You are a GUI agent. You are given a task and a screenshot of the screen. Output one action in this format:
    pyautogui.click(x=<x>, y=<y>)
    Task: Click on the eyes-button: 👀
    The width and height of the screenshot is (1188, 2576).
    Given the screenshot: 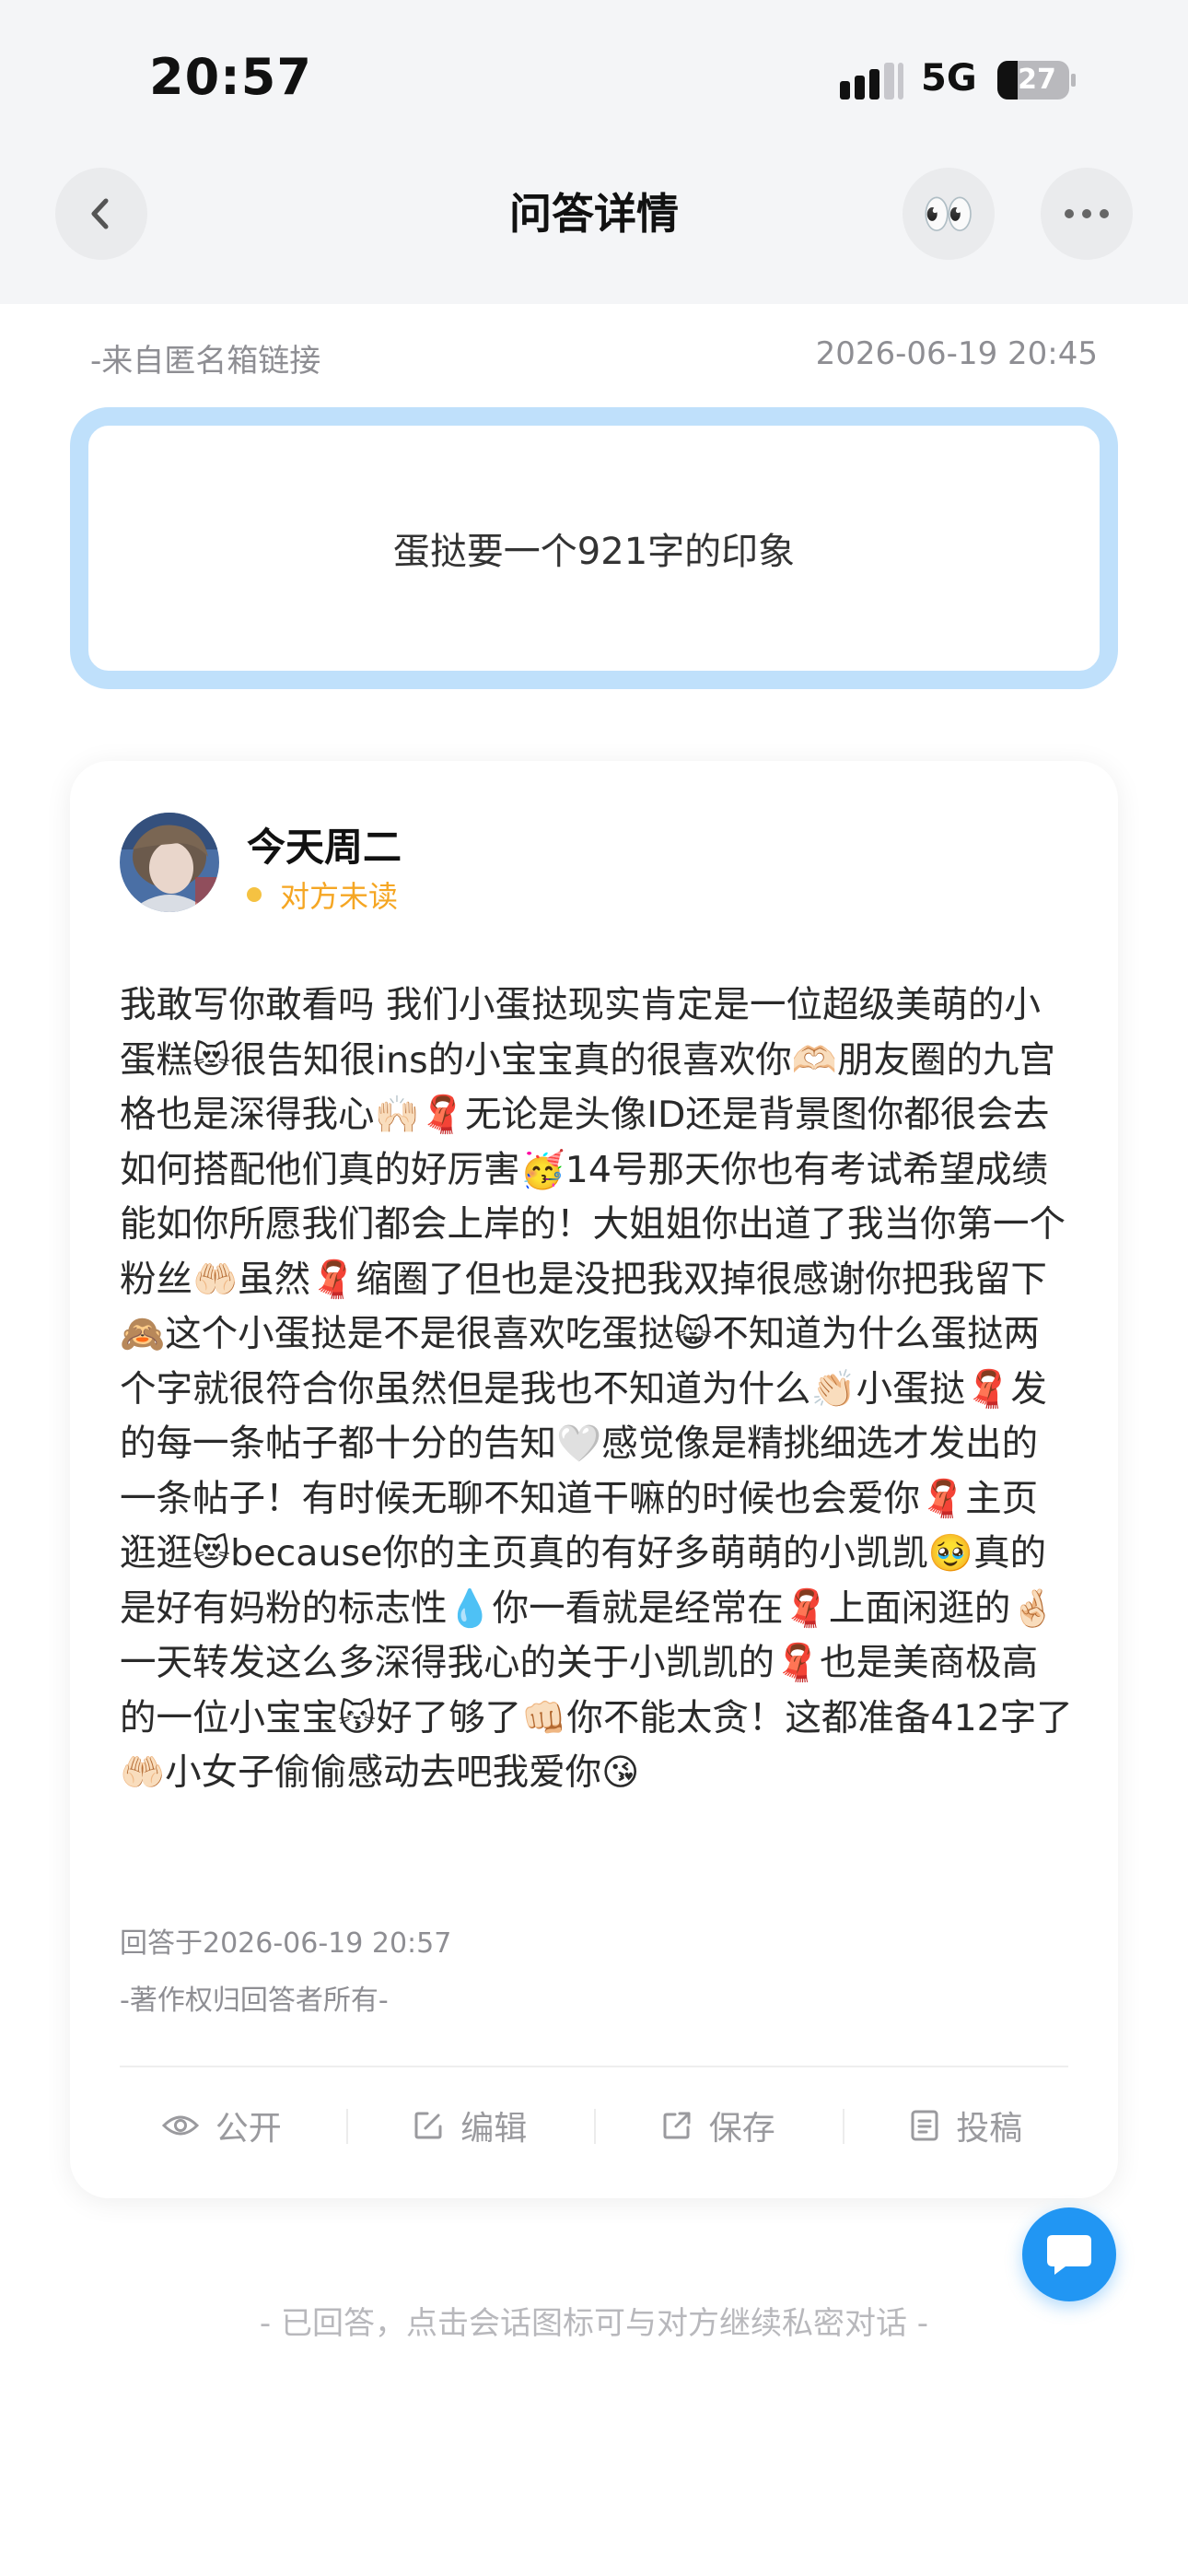 What is the action you would take?
    pyautogui.click(x=949, y=214)
    